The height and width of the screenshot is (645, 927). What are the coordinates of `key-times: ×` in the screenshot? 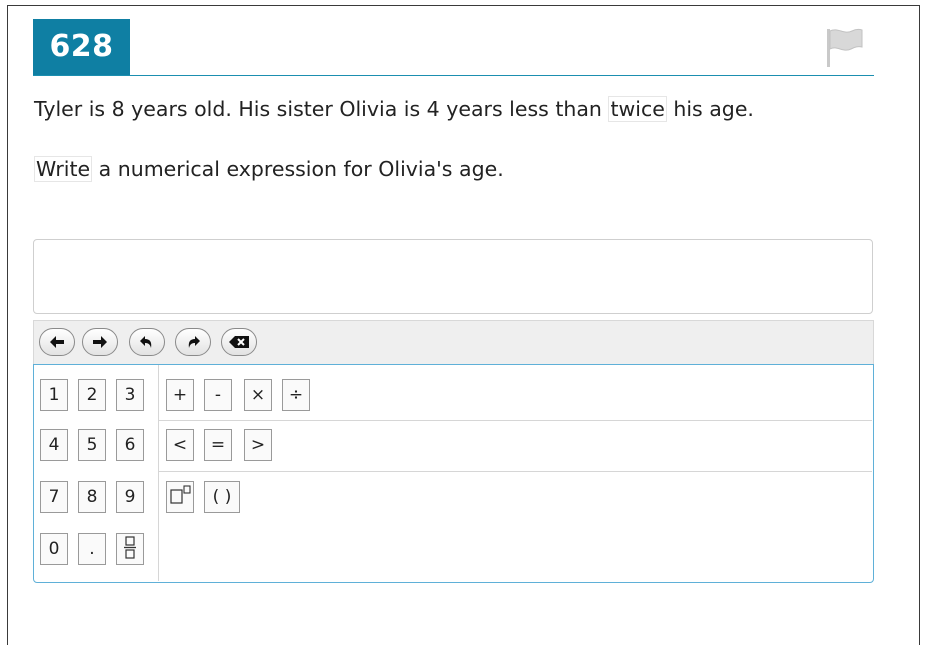 It's located at (258, 395).